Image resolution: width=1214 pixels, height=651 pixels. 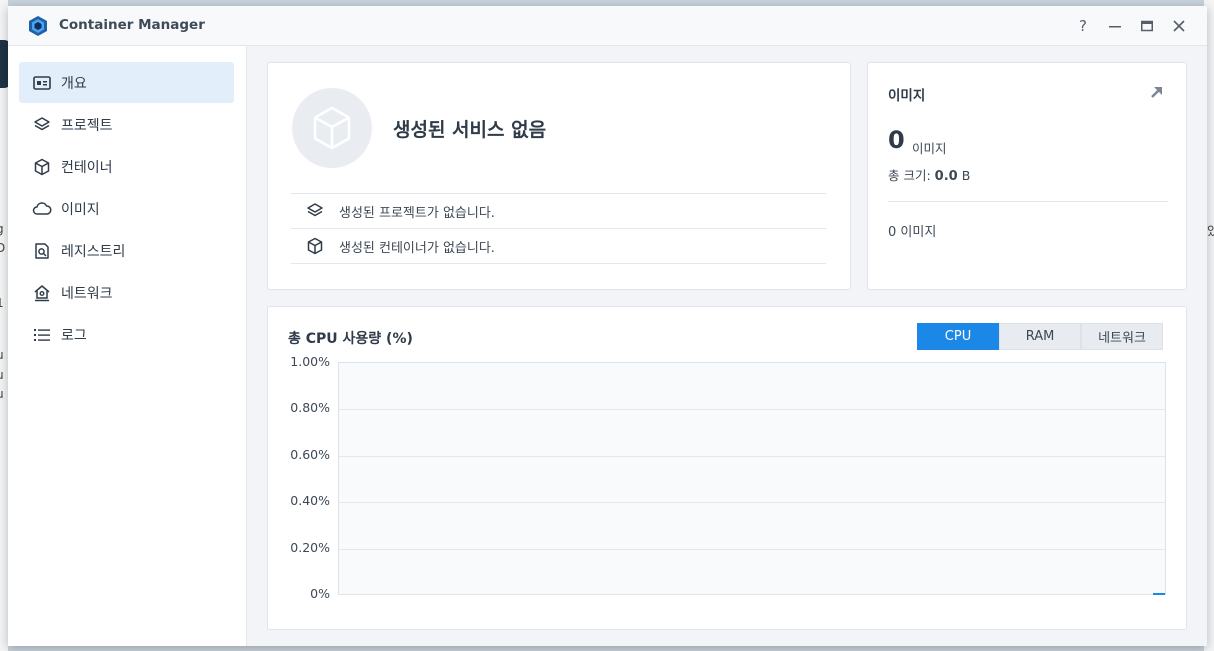 I want to click on registry-search-icon, so click(x=42, y=251).